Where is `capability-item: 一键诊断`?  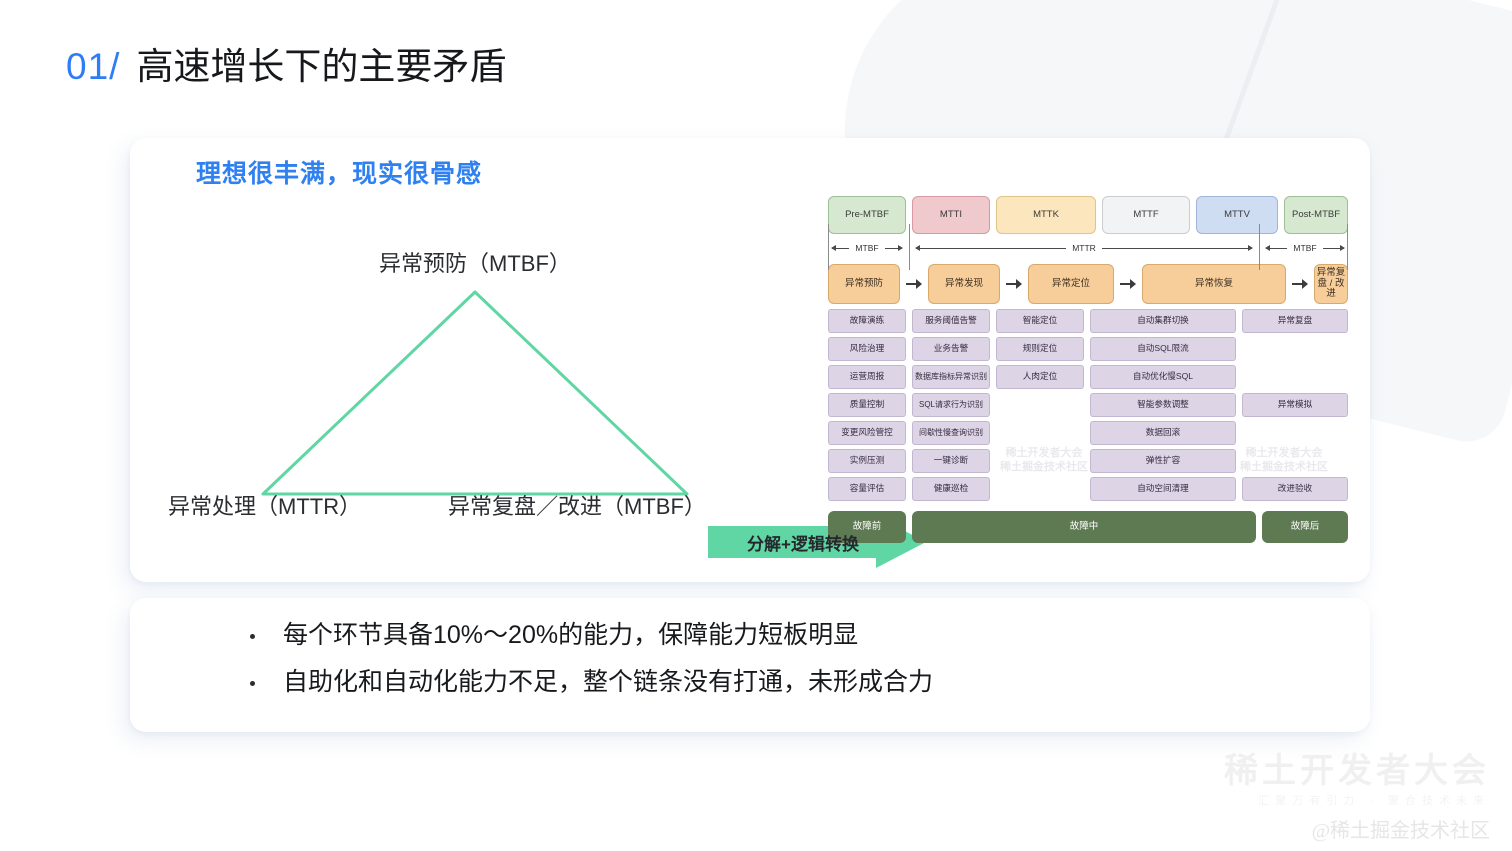
capability-item: 一键诊断 is located at coordinates (951, 461).